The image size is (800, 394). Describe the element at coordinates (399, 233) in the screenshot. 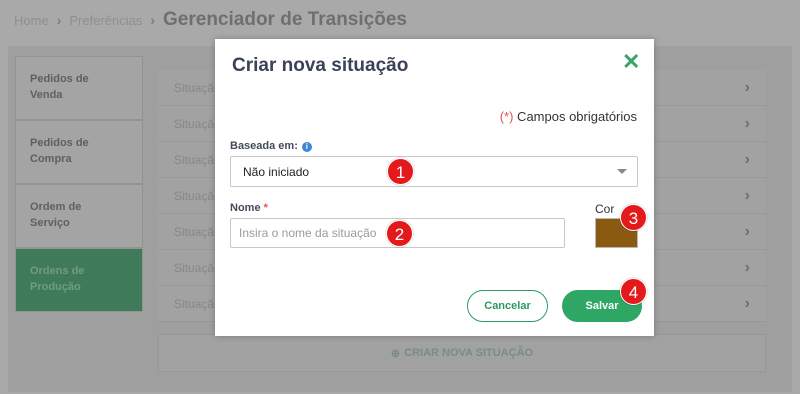

I see `callout-marker-2: 2` at that location.